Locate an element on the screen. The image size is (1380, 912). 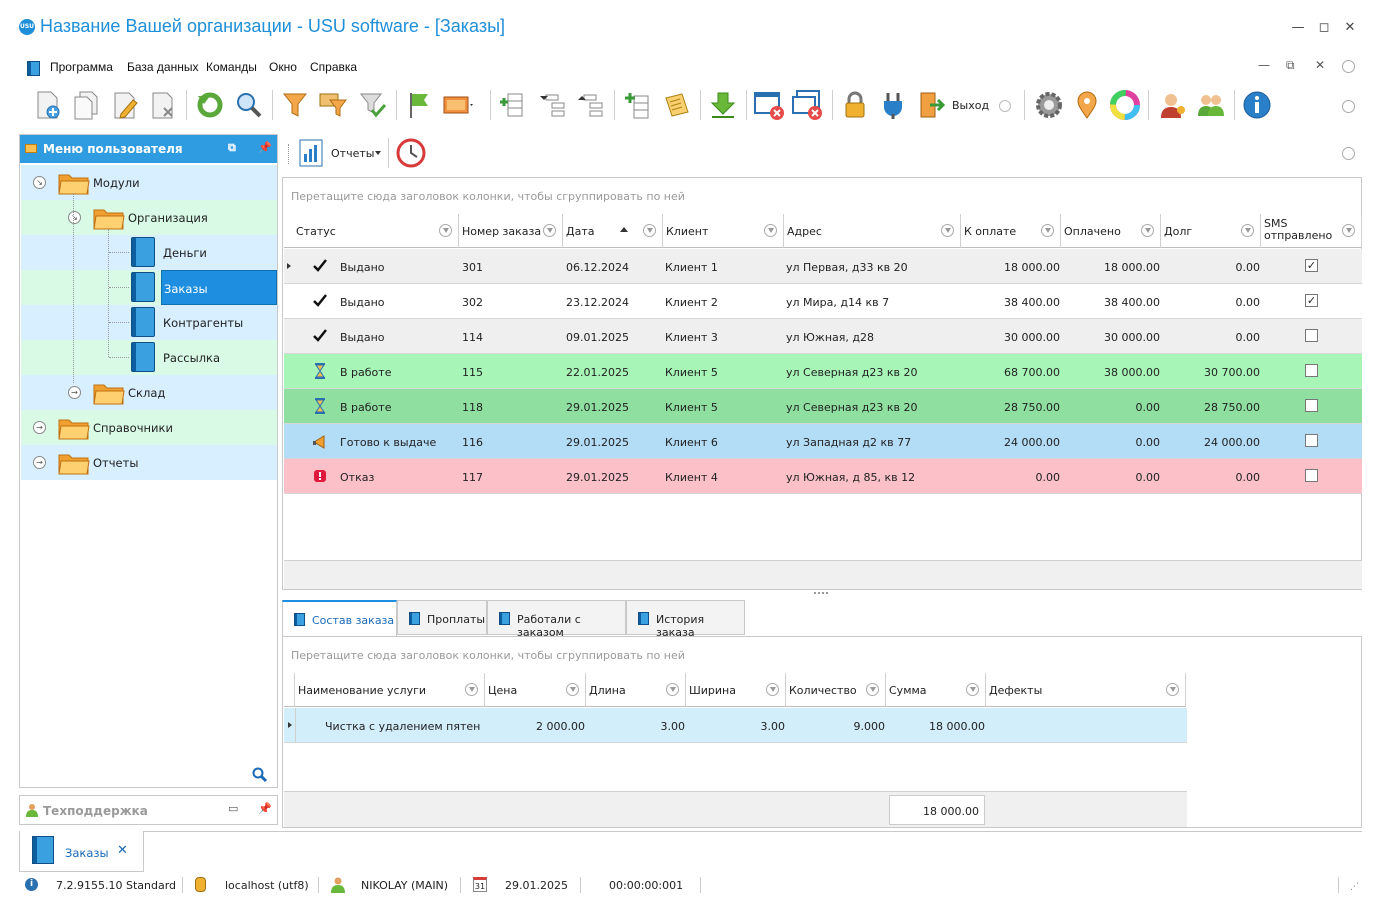
minimize-icon: — is located at coordinates (1298, 28).